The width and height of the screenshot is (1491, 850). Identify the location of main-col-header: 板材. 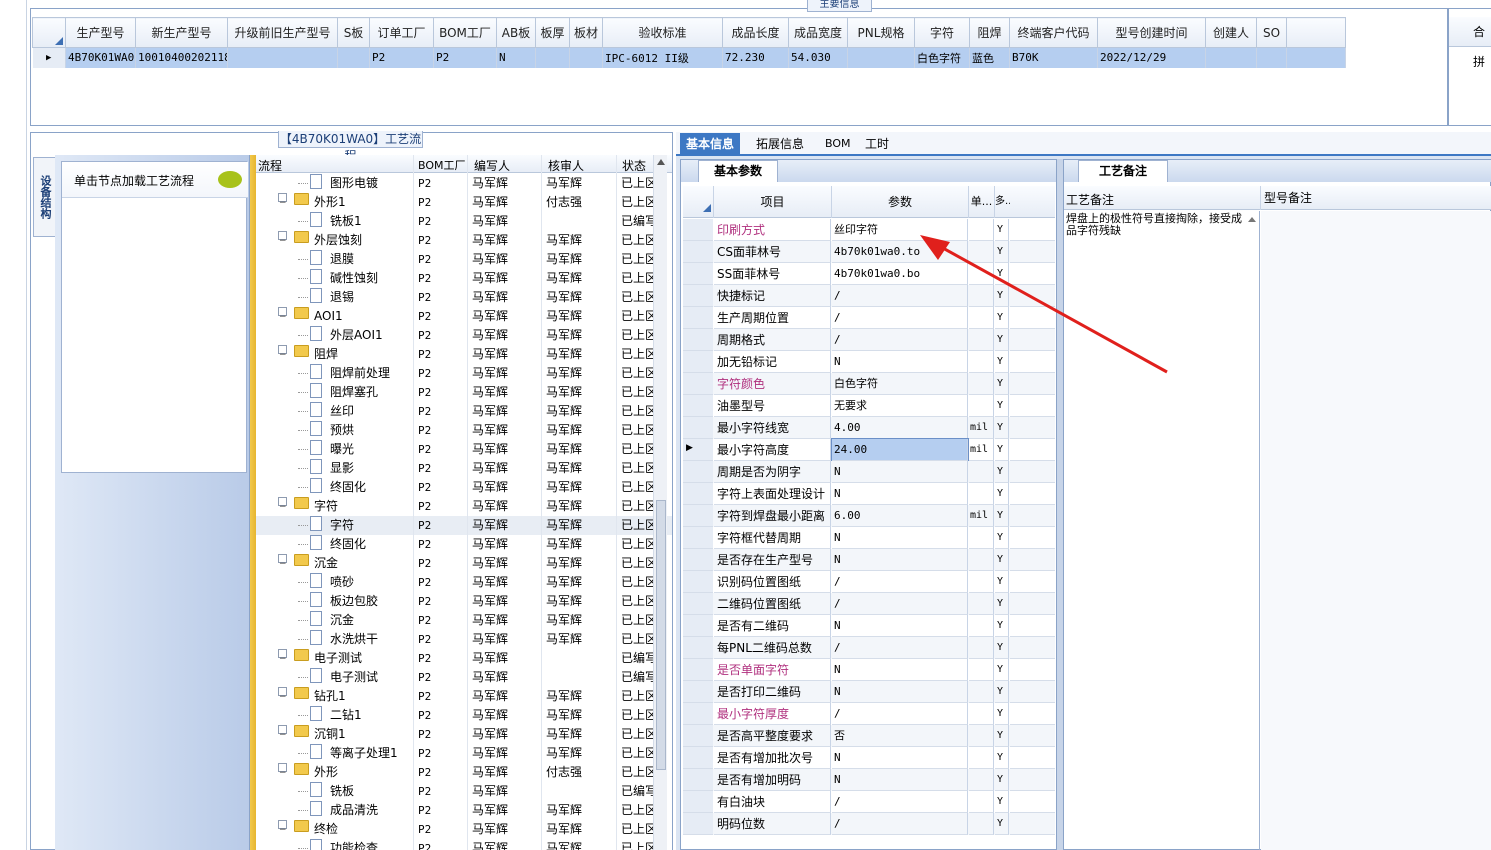
(586, 32).